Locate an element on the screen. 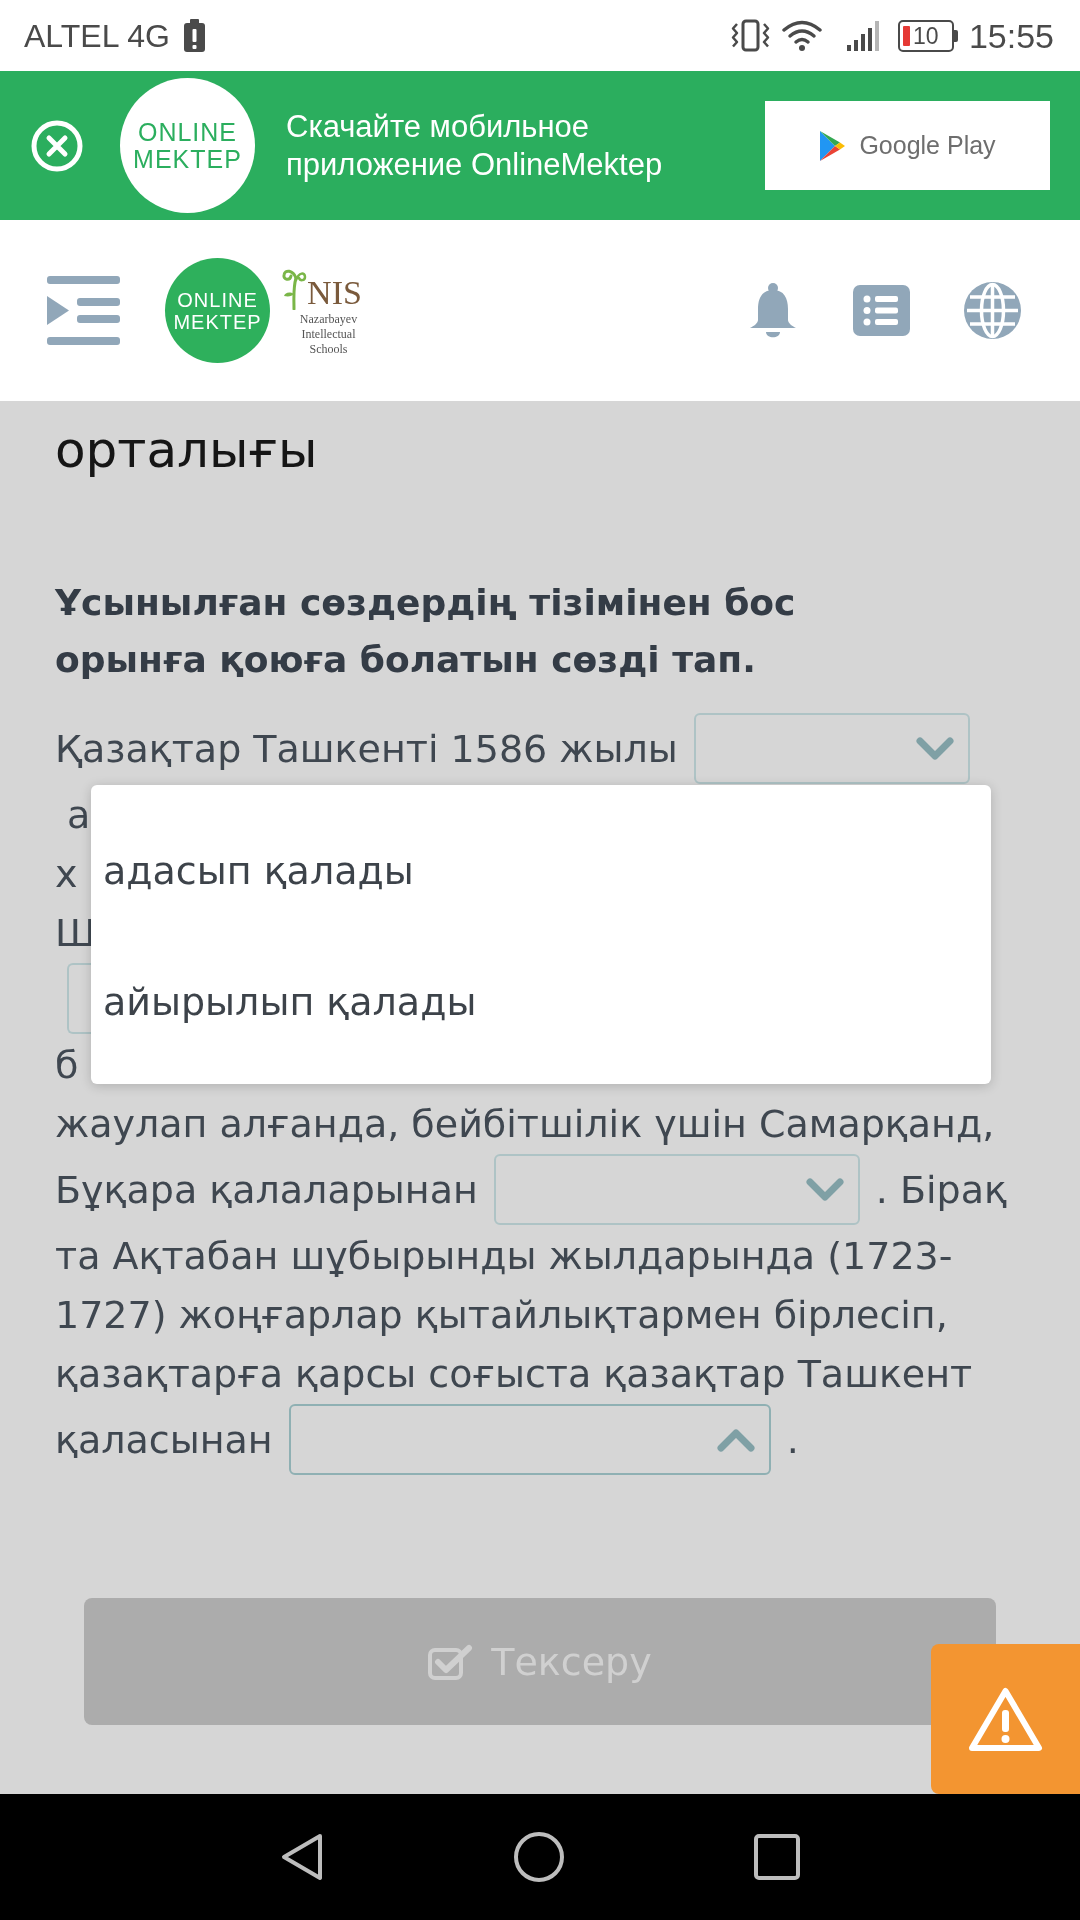 The height and width of the screenshot is (1920, 1080). lesson-title: орталығы is located at coordinates (186, 450).